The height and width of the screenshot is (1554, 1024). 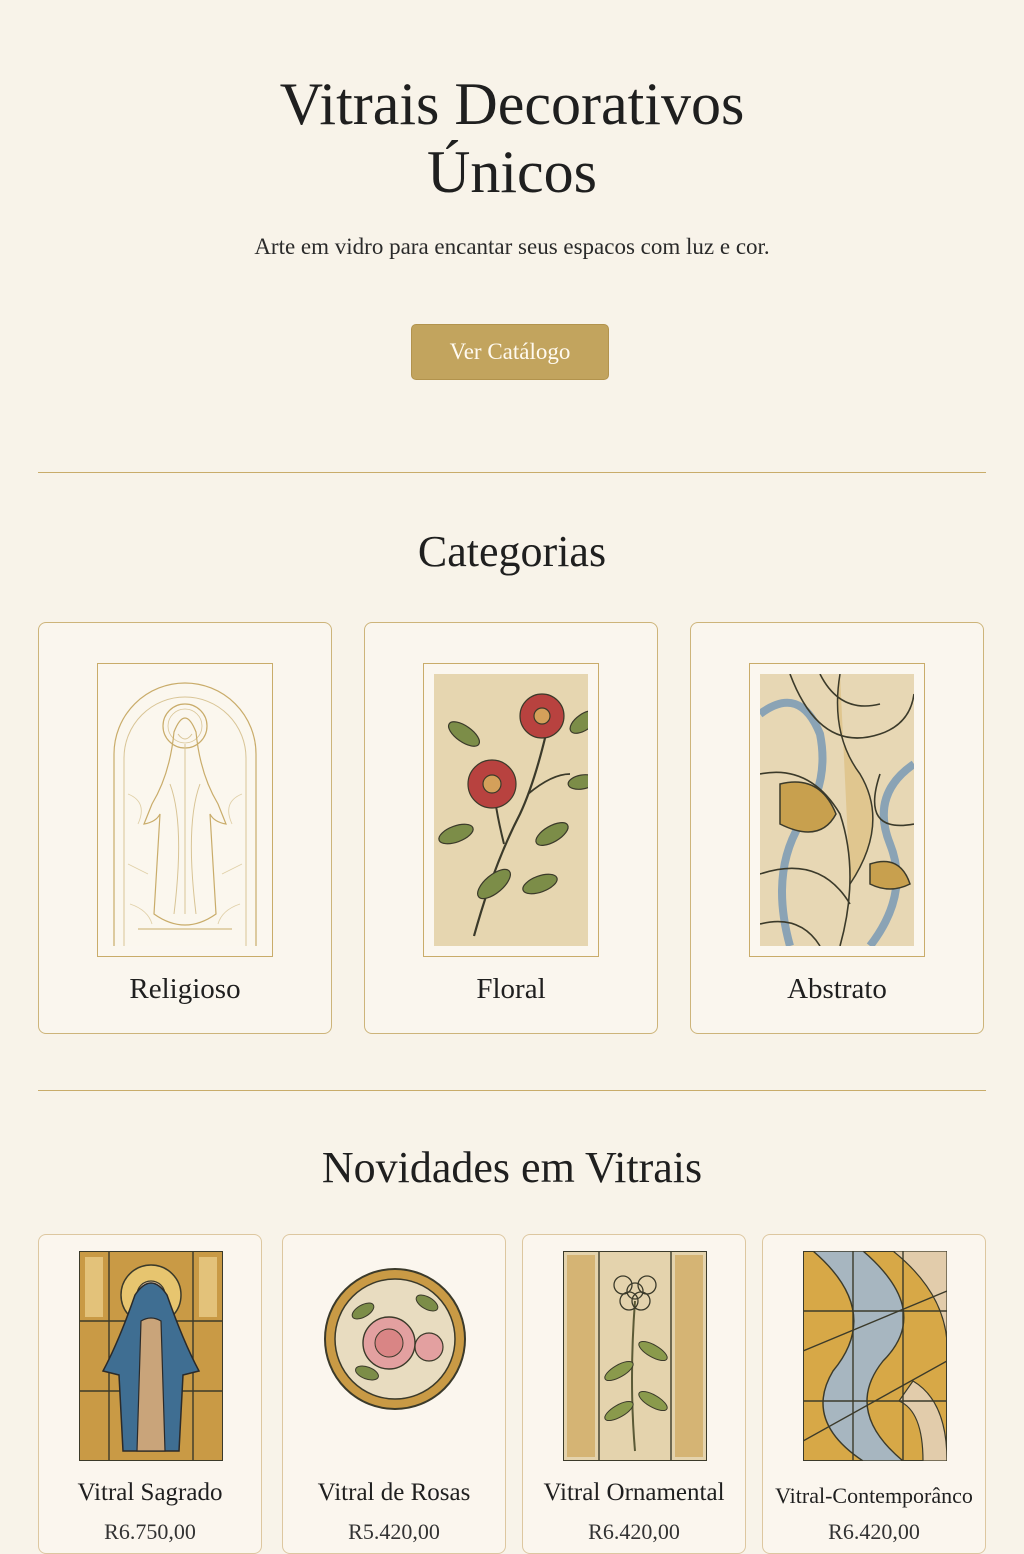 I want to click on rose-round-stained-glass-icon, so click(x=395, y=1339).